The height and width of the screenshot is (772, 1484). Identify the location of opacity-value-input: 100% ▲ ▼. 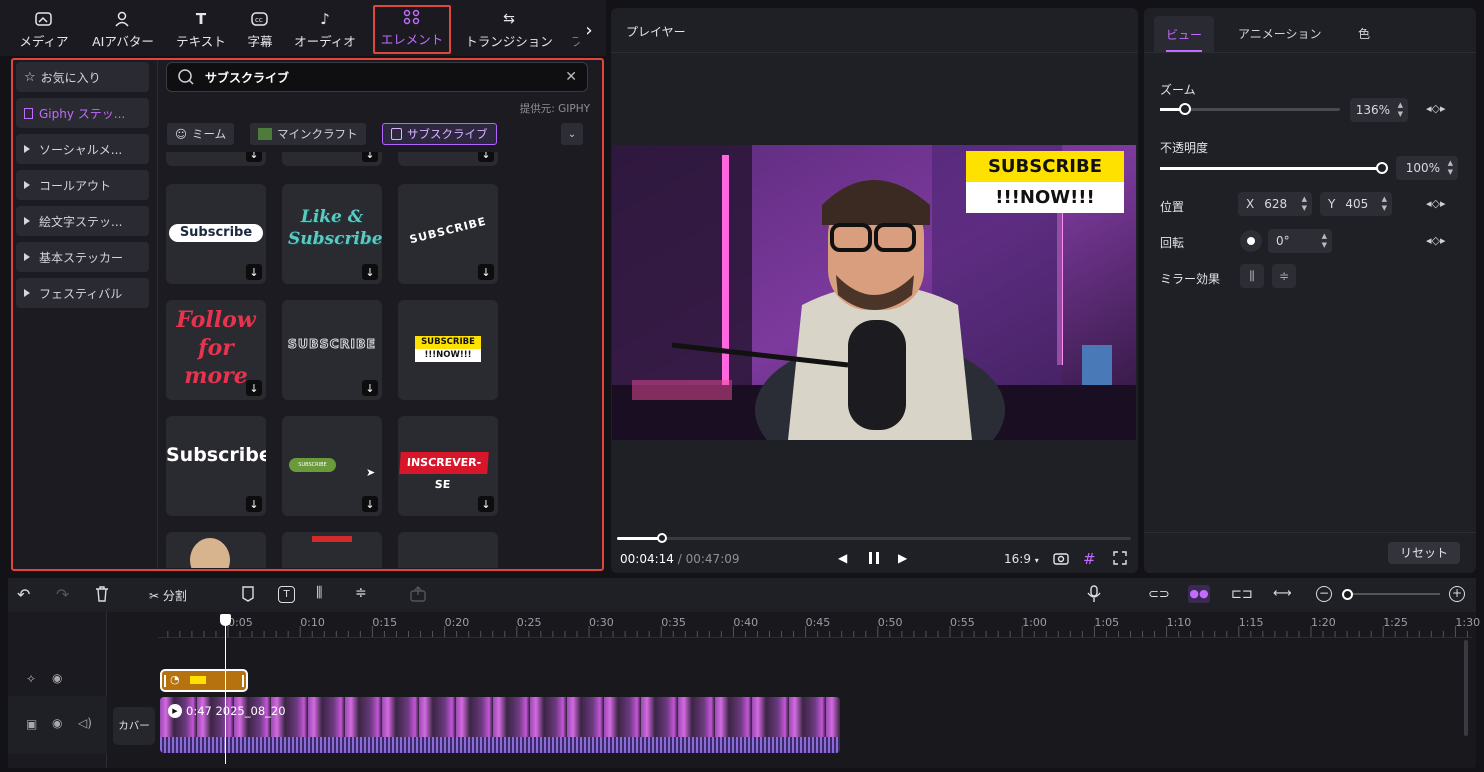
(1427, 168).